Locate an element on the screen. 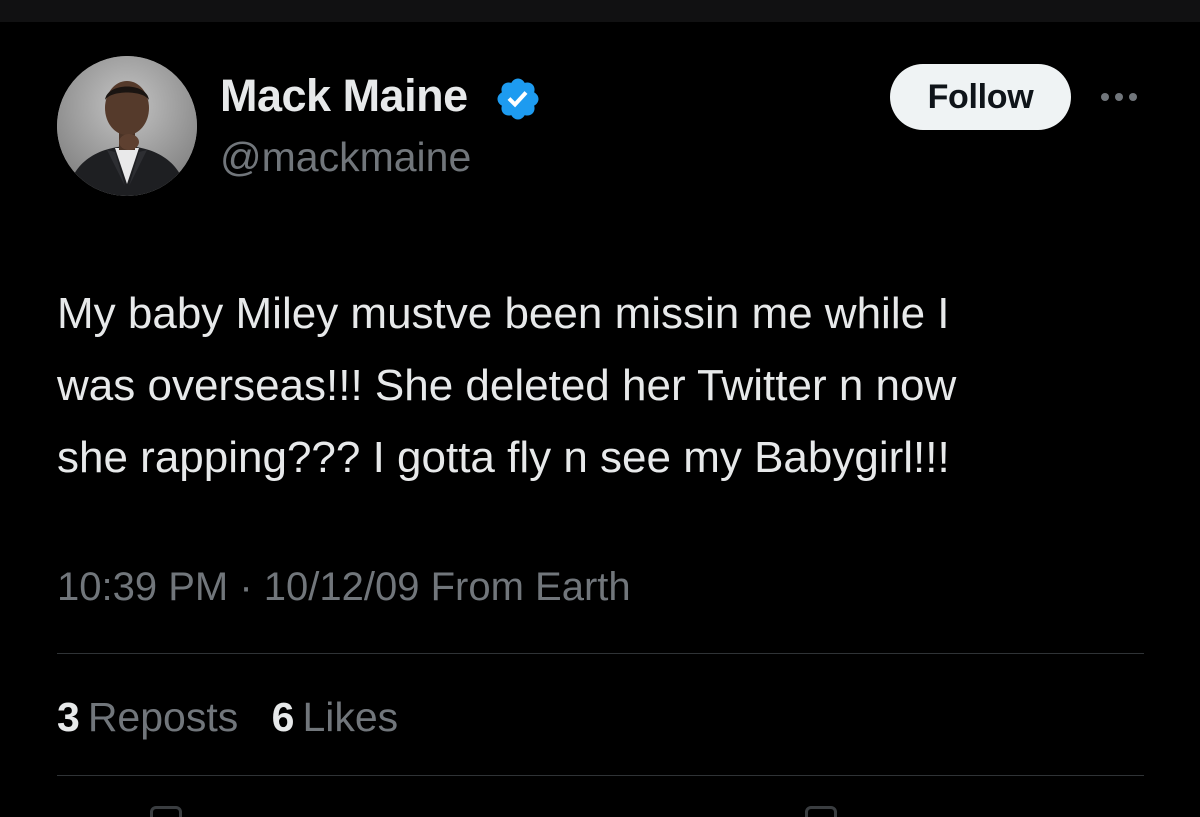 The height and width of the screenshot is (817, 1200). divider-top is located at coordinates (600, 653).